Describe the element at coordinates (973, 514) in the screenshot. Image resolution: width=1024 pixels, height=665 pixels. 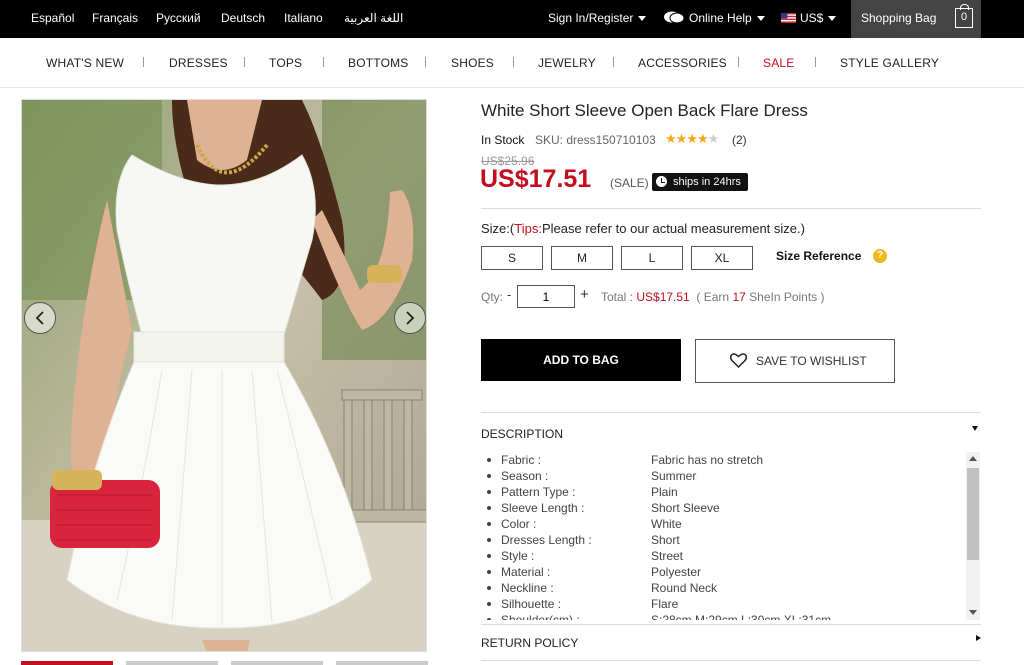
I see `scroll-thumb` at that location.